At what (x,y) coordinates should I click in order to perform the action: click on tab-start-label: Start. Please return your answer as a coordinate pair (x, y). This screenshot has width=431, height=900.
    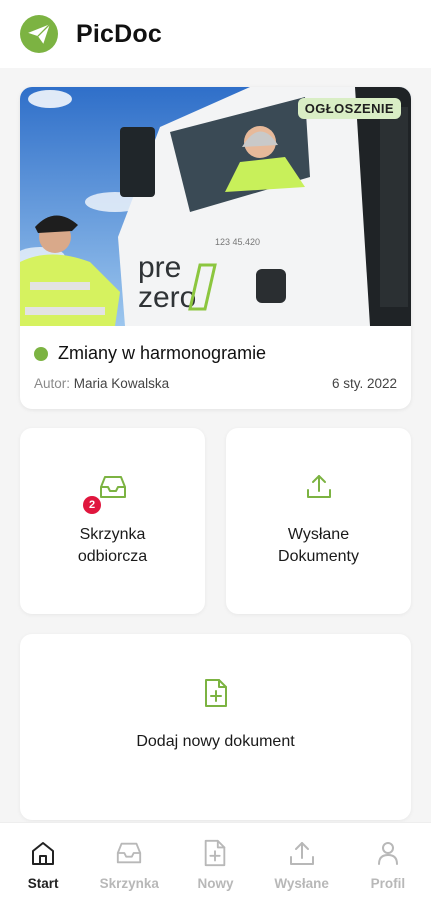
    Looking at the image, I should click on (43, 883).